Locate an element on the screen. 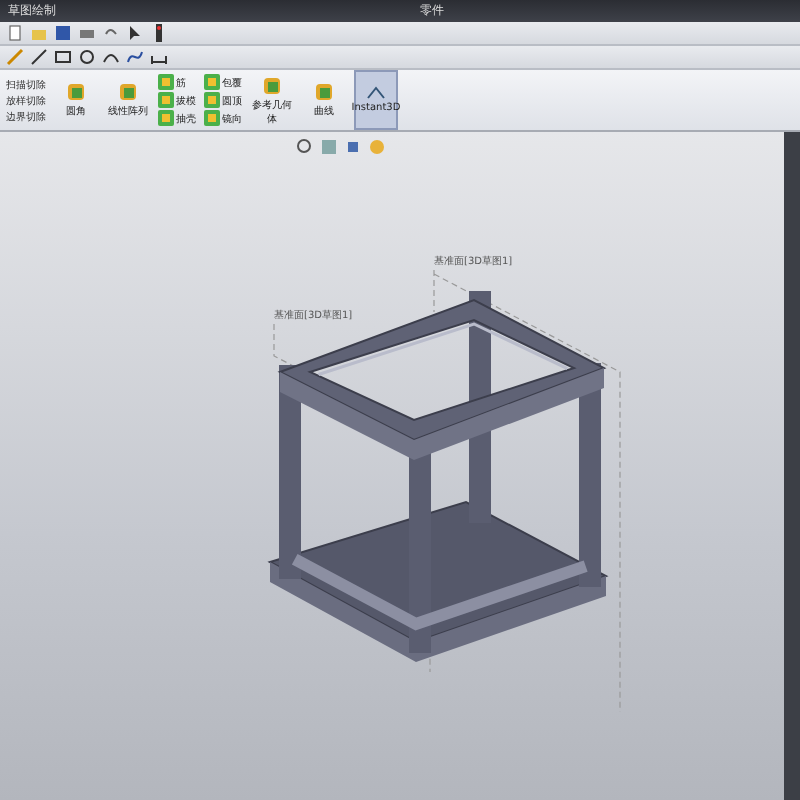 This screenshot has height=800, width=800. traffic-light-icon is located at coordinates (159, 33).